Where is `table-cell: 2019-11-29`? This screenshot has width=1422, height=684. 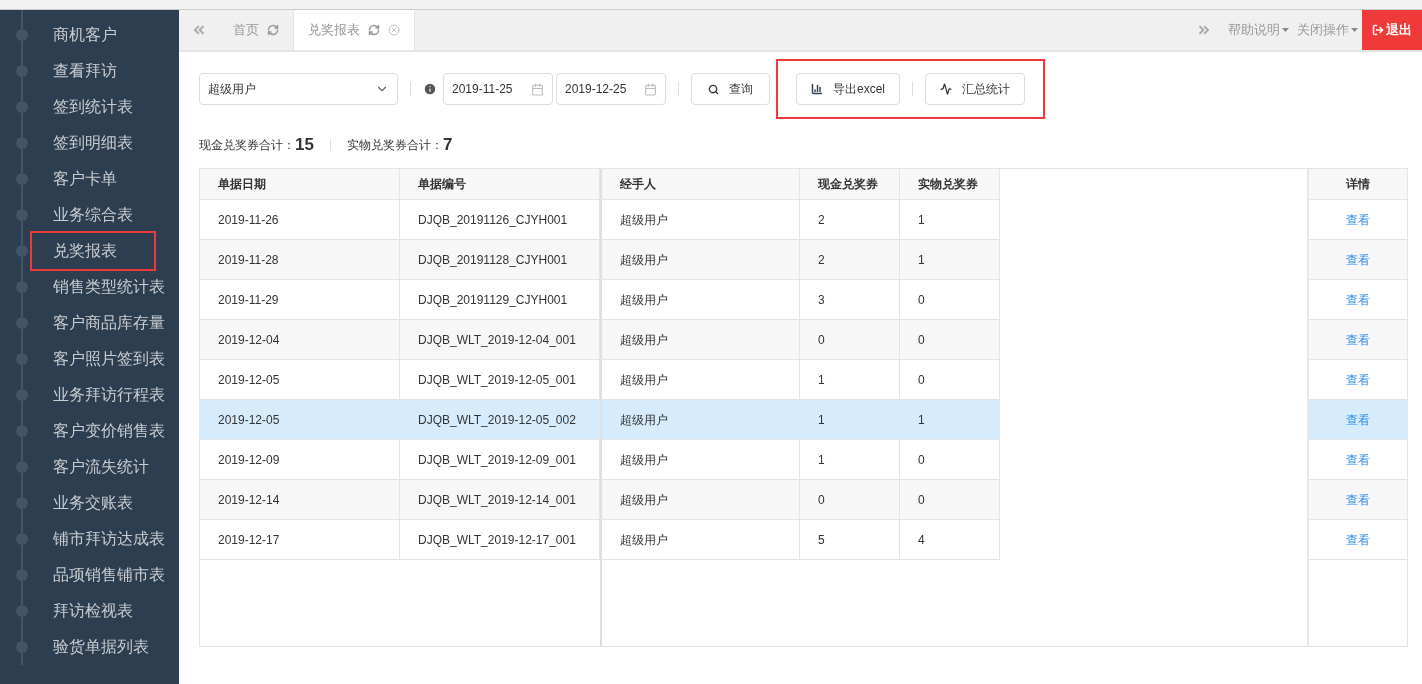 table-cell: 2019-11-29 is located at coordinates (300, 299).